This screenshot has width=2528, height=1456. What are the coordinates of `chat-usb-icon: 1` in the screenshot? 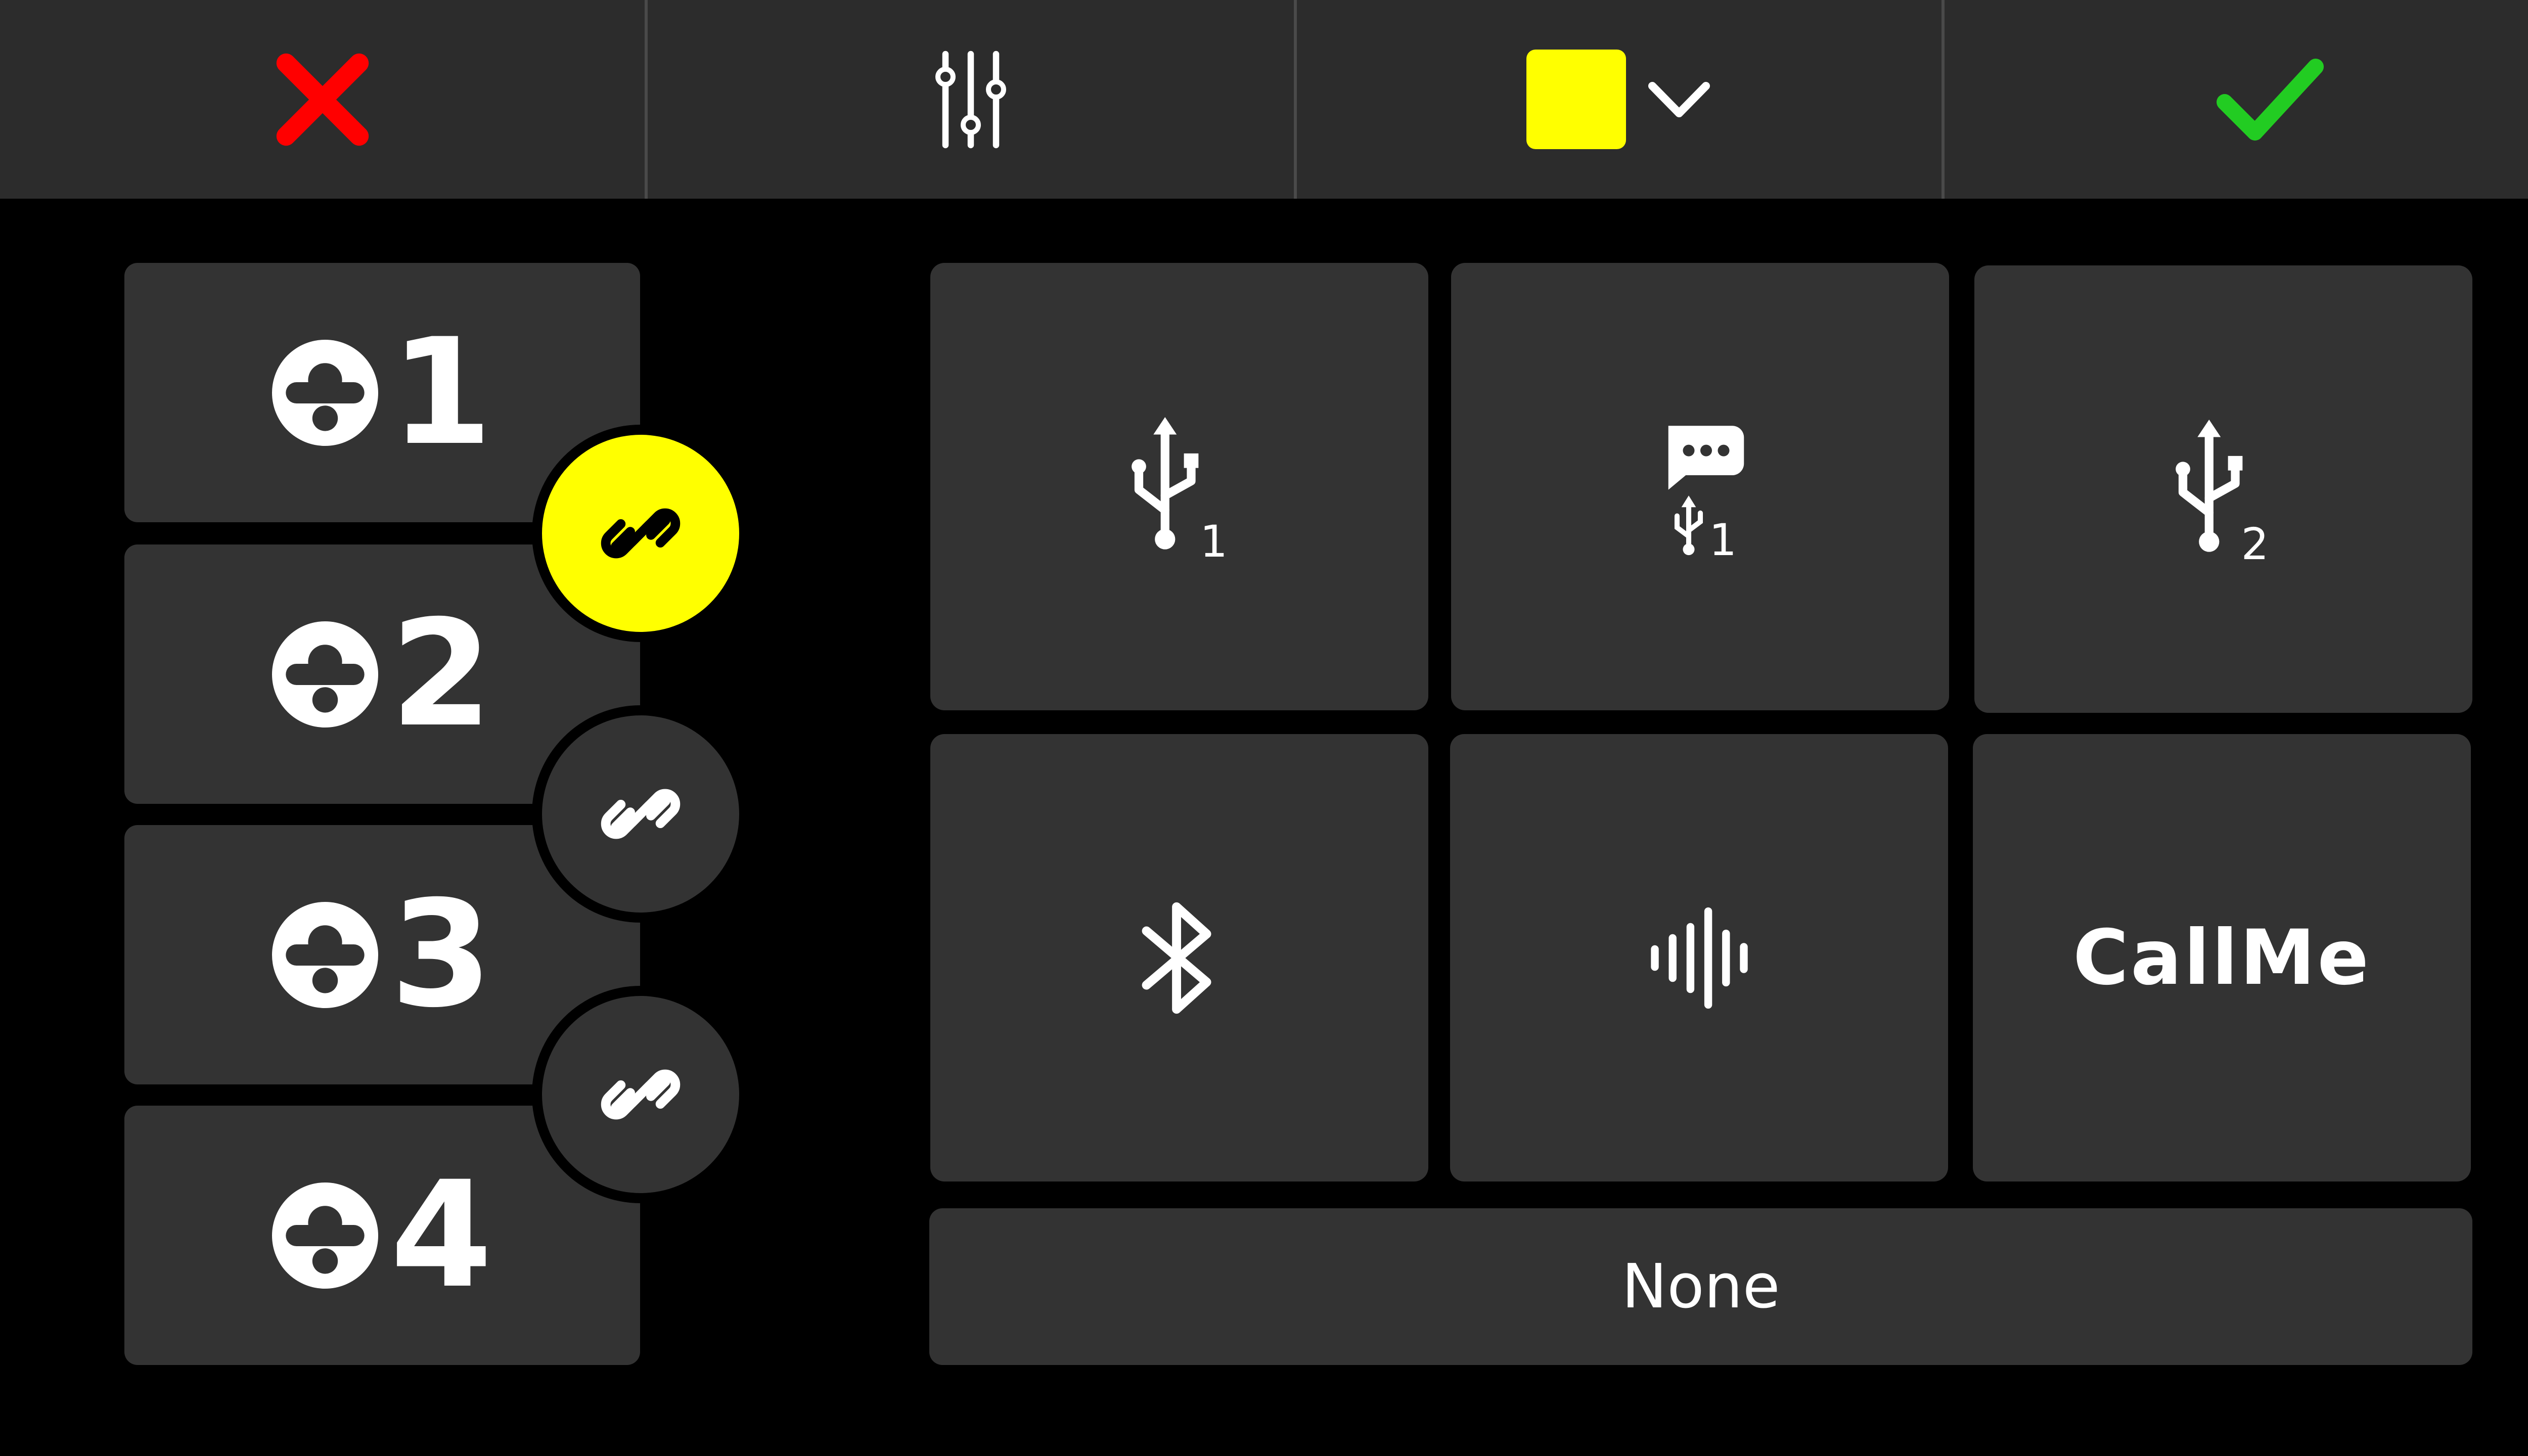 It's located at (1706, 492).